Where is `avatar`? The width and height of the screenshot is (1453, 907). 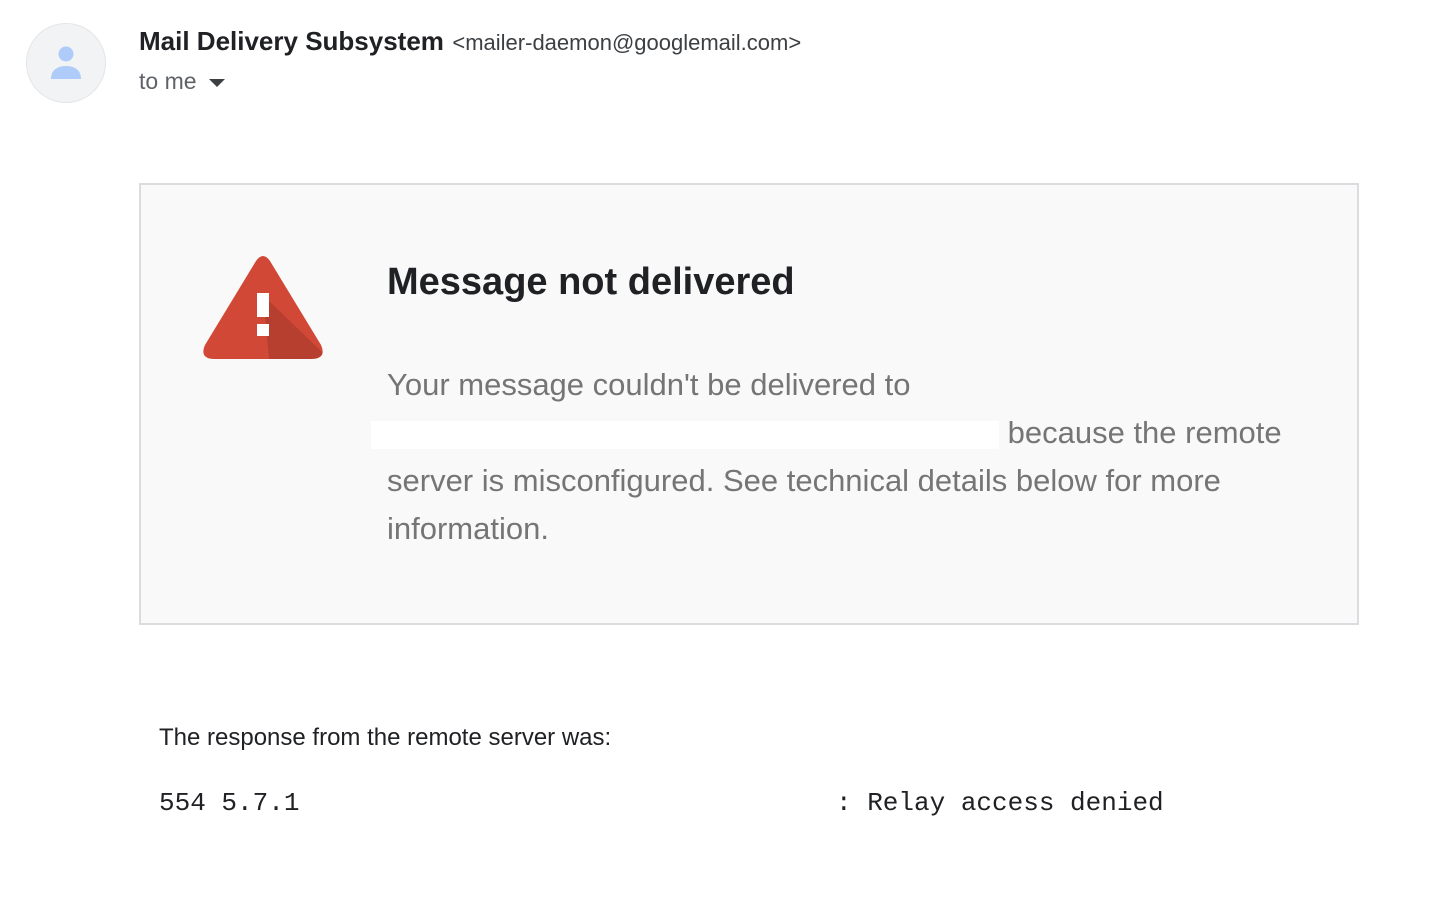 avatar is located at coordinates (66, 63).